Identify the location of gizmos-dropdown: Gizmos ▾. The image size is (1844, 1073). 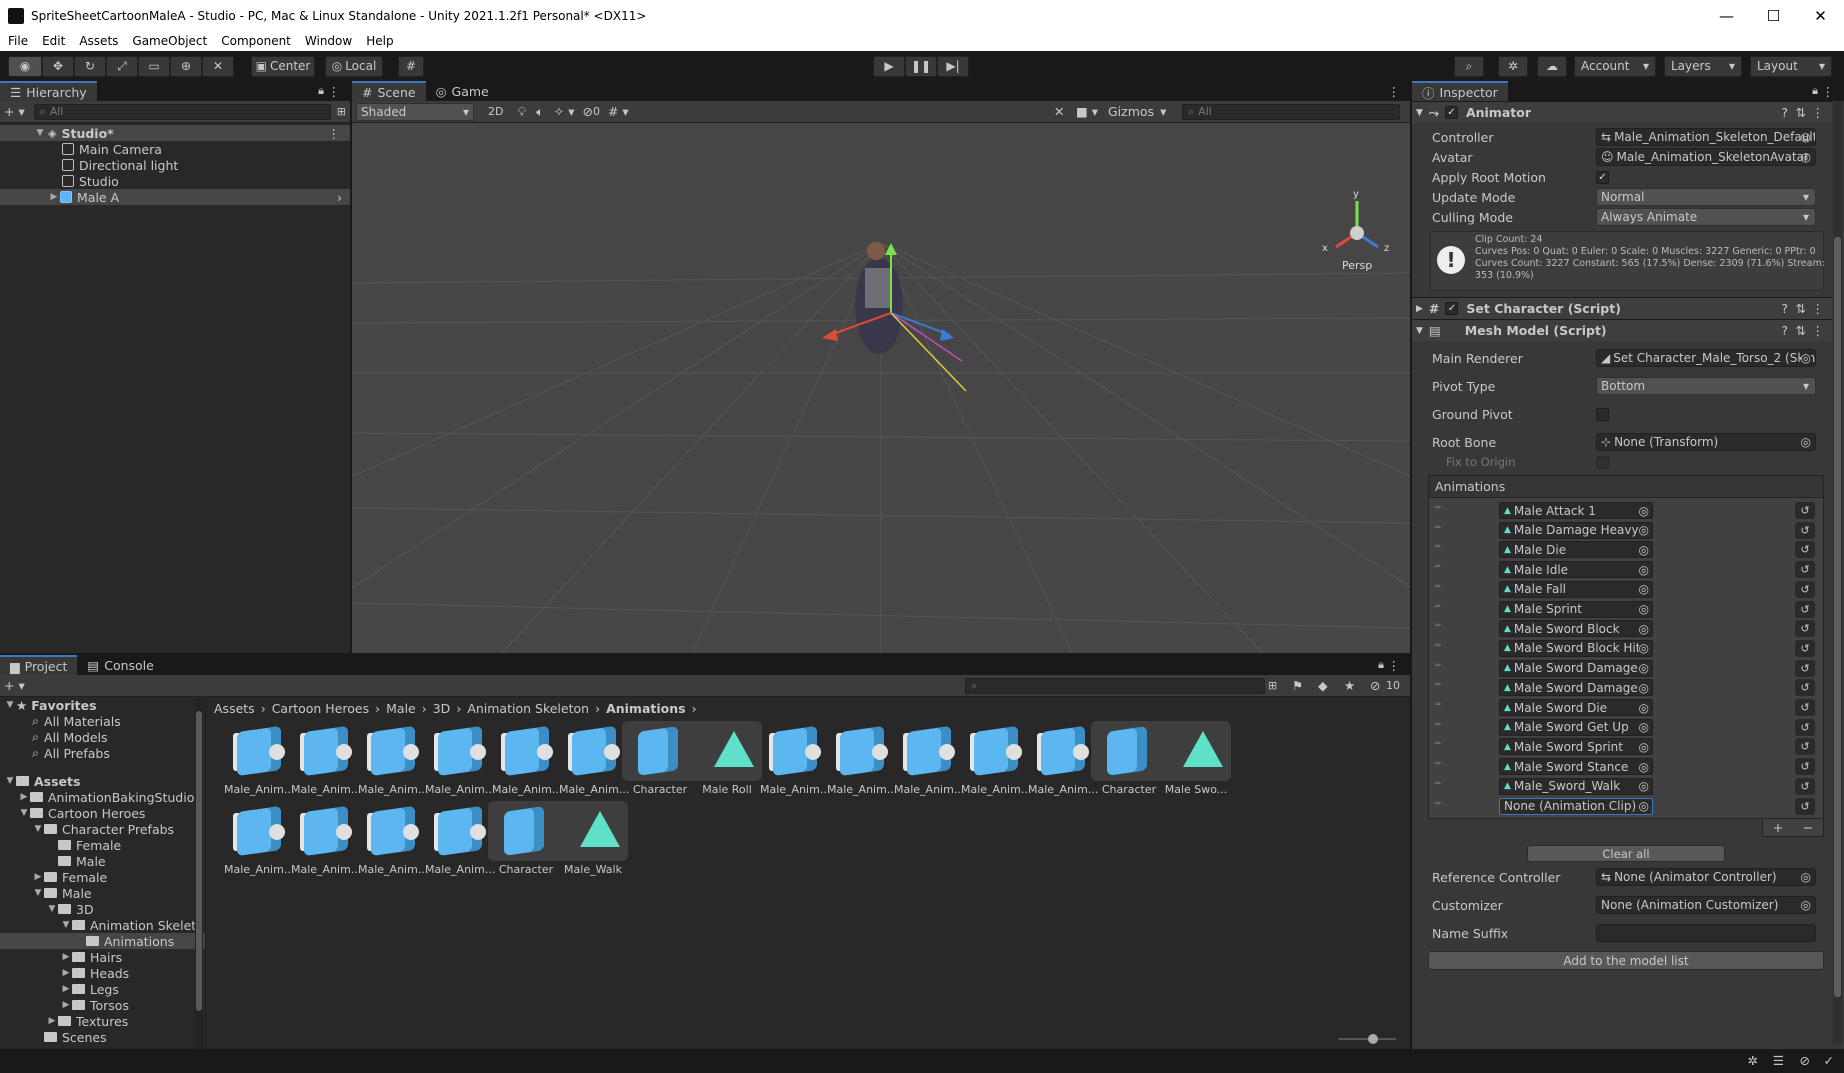
(1137, 111).